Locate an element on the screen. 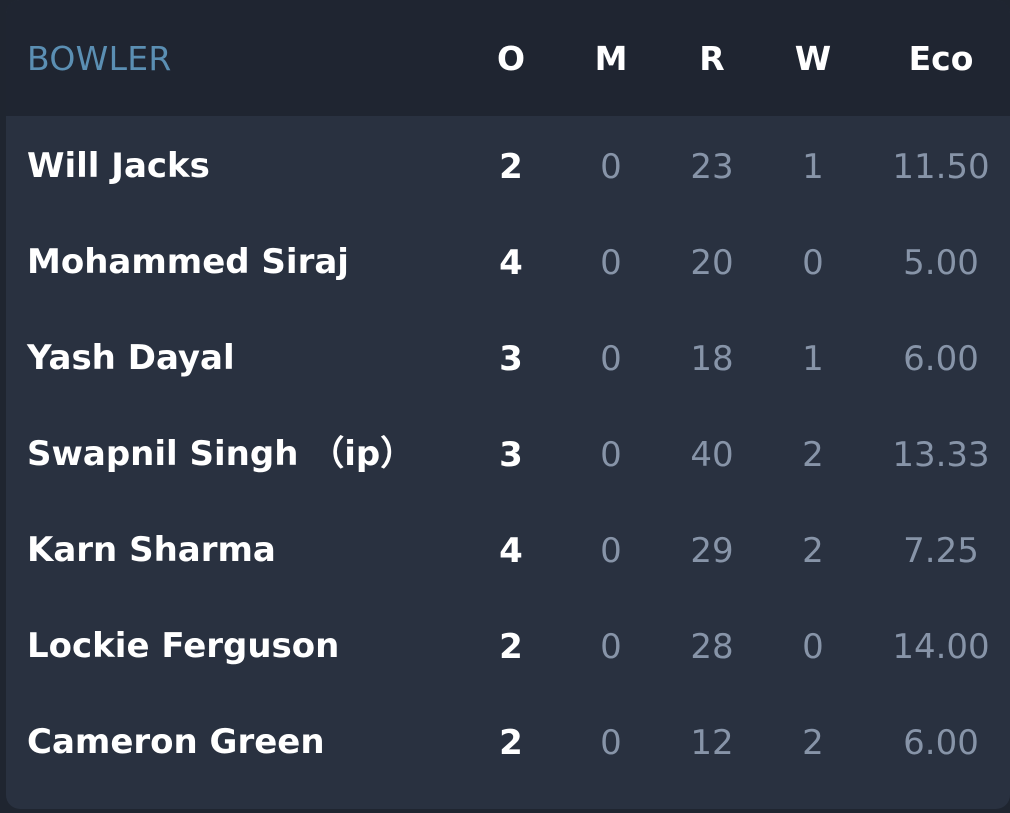  bowler-name: Lockie Ferguson is located at coordinates (183, 646).